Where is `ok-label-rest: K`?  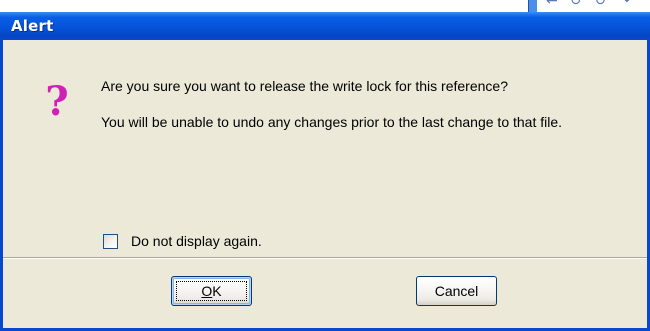 ok-label-rest: K is located at coordinates (217, 291).